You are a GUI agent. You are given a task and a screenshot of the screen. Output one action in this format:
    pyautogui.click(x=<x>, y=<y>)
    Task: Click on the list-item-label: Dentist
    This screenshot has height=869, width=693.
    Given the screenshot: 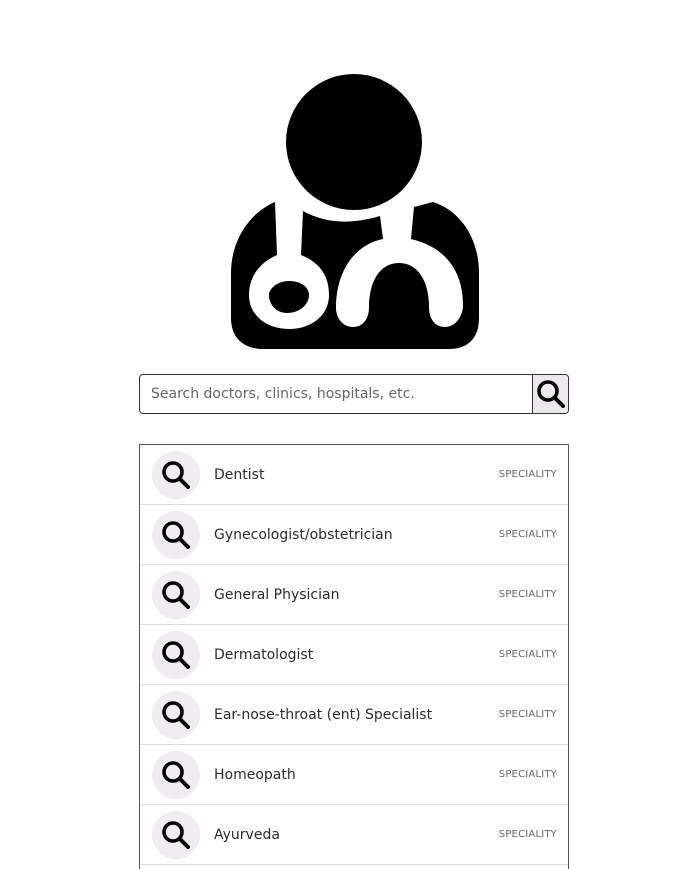 What is the action you would take?
    pyautogui.click(x=239, y=474)
    